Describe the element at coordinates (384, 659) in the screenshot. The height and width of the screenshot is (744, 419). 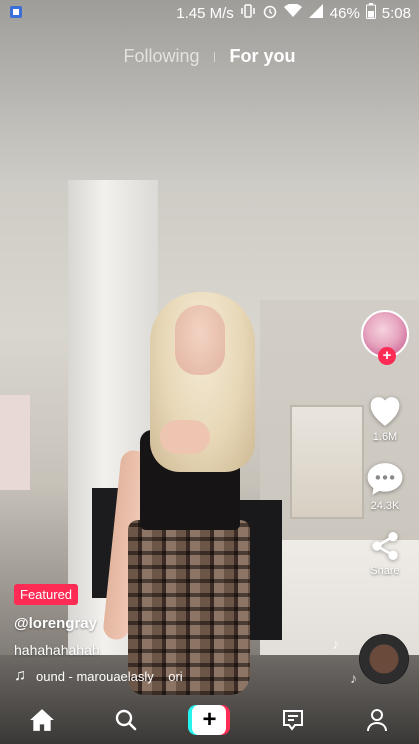
I see `sound-disc` at that location.